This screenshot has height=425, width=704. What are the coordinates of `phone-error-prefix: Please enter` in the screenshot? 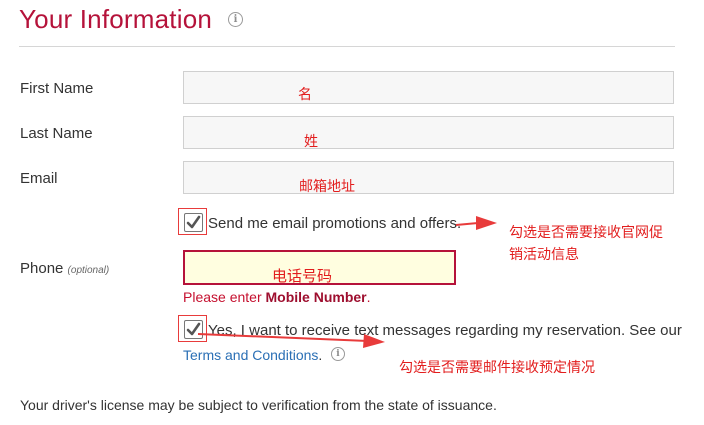 It's located at (224, 297).